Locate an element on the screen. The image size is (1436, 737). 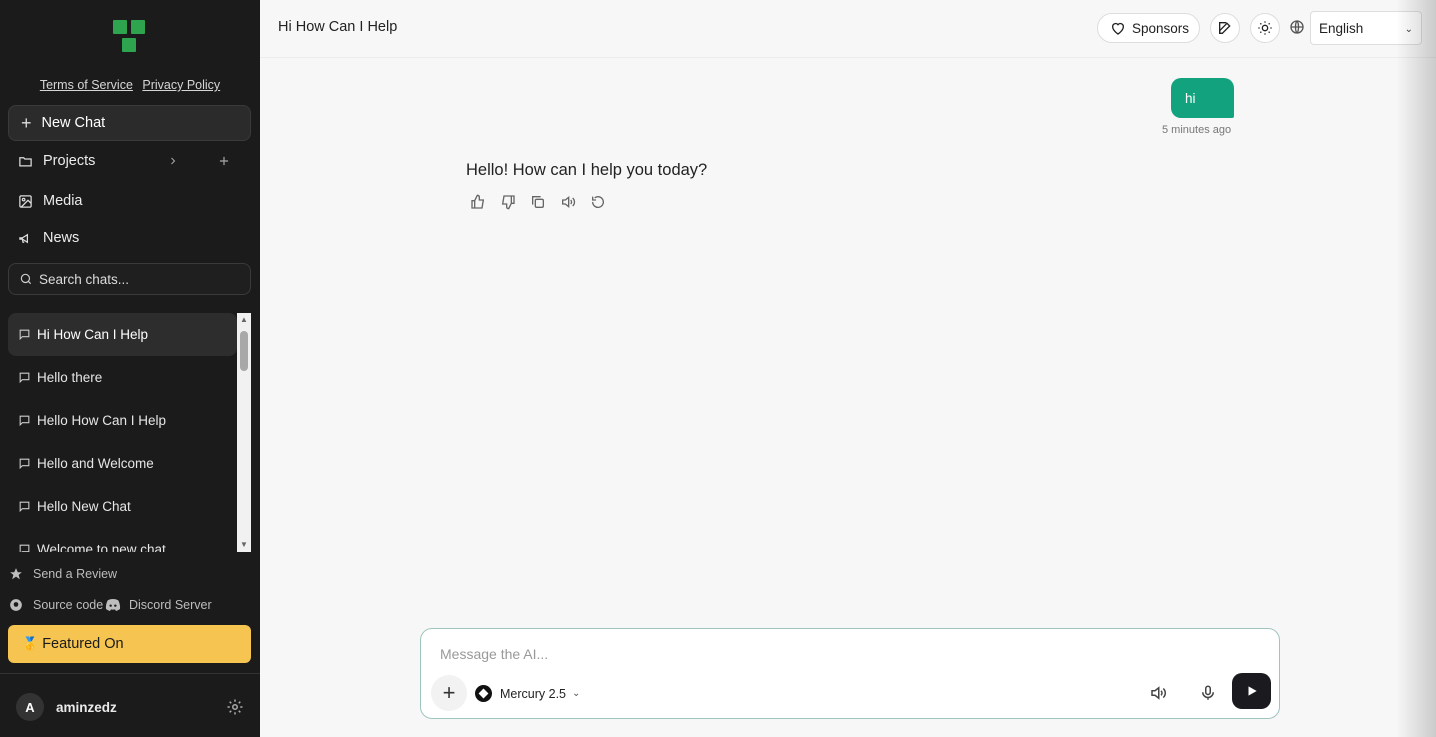
chat-history-item: Hello How Can I Help is located at coordinates (122, 420).